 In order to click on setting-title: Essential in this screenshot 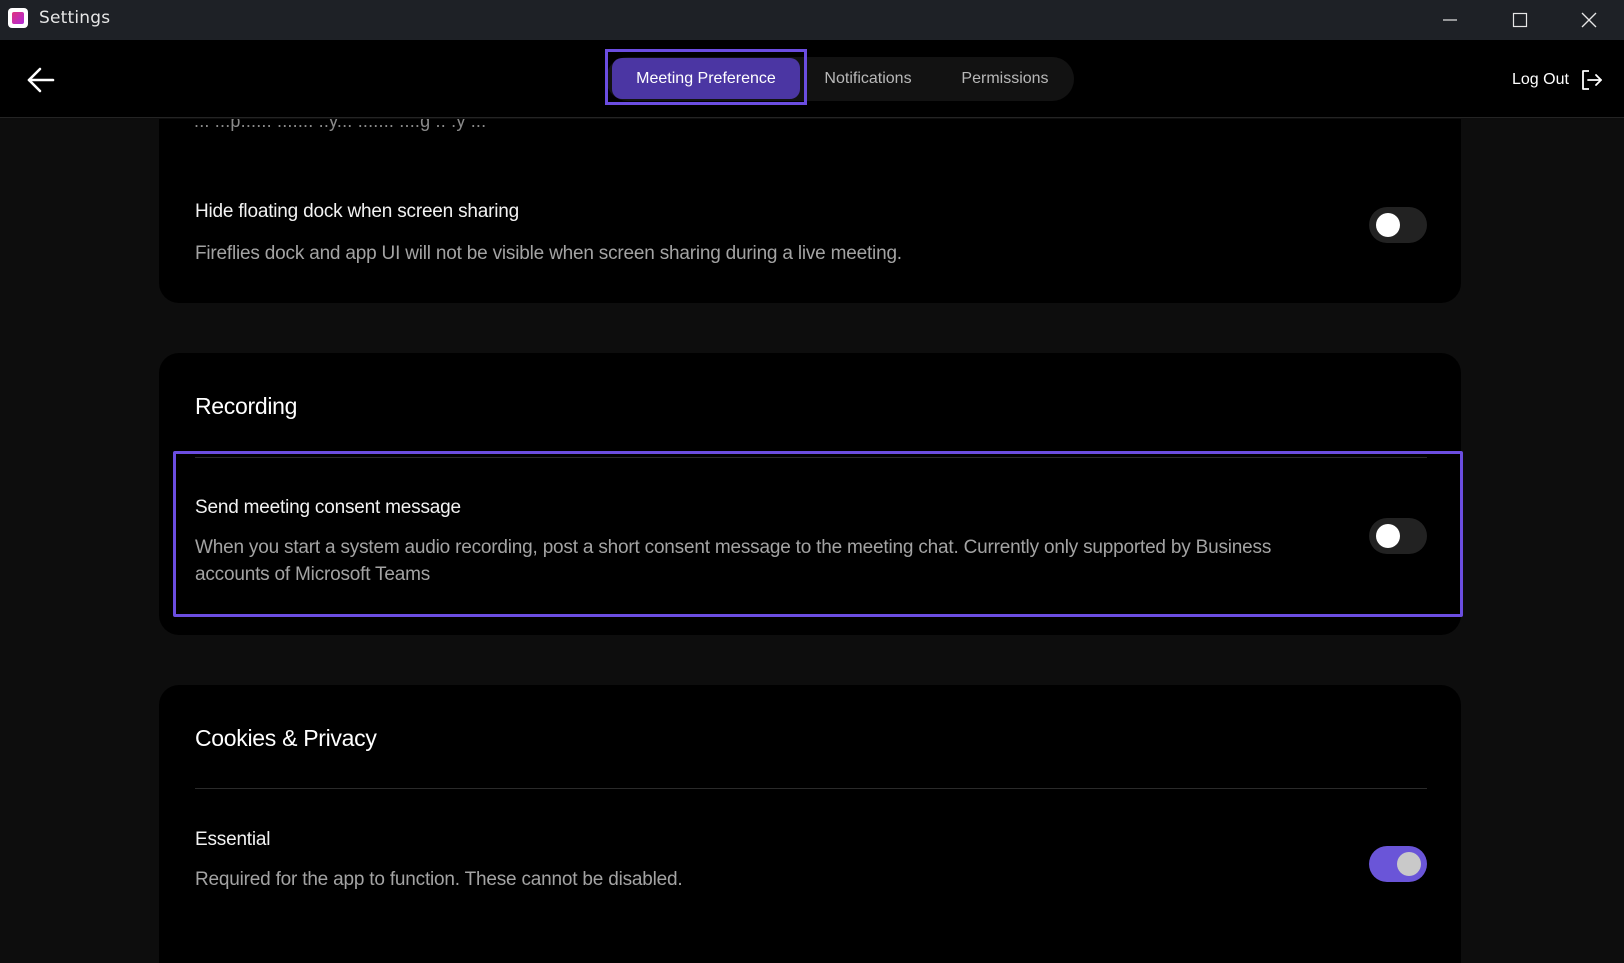, I will do `click(233, 839)`.